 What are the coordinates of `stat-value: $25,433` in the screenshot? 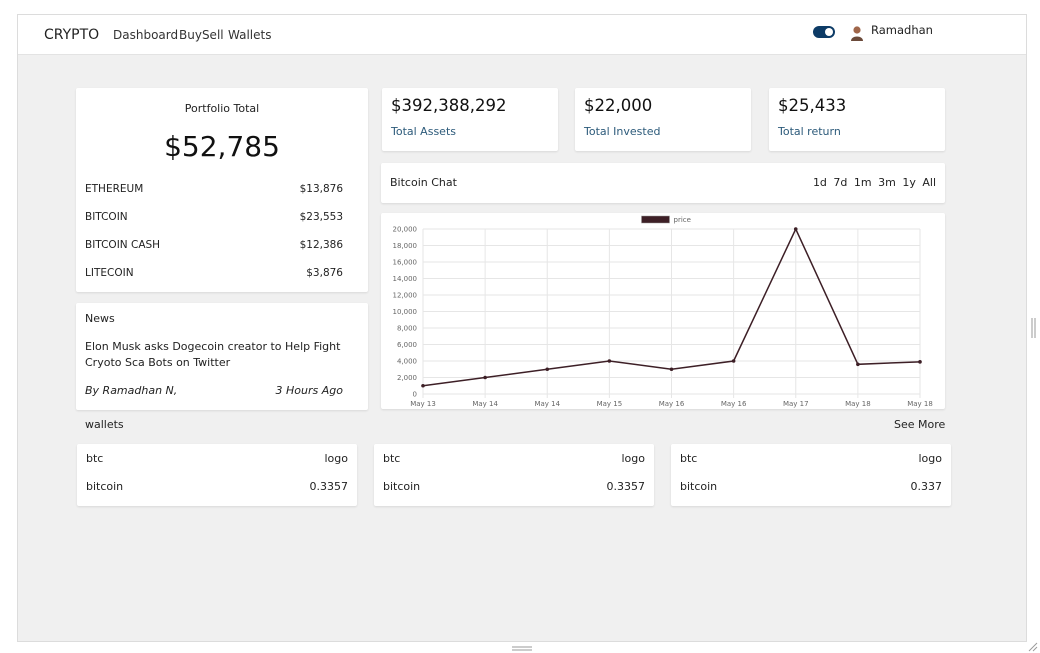 It's located at (812, 105).